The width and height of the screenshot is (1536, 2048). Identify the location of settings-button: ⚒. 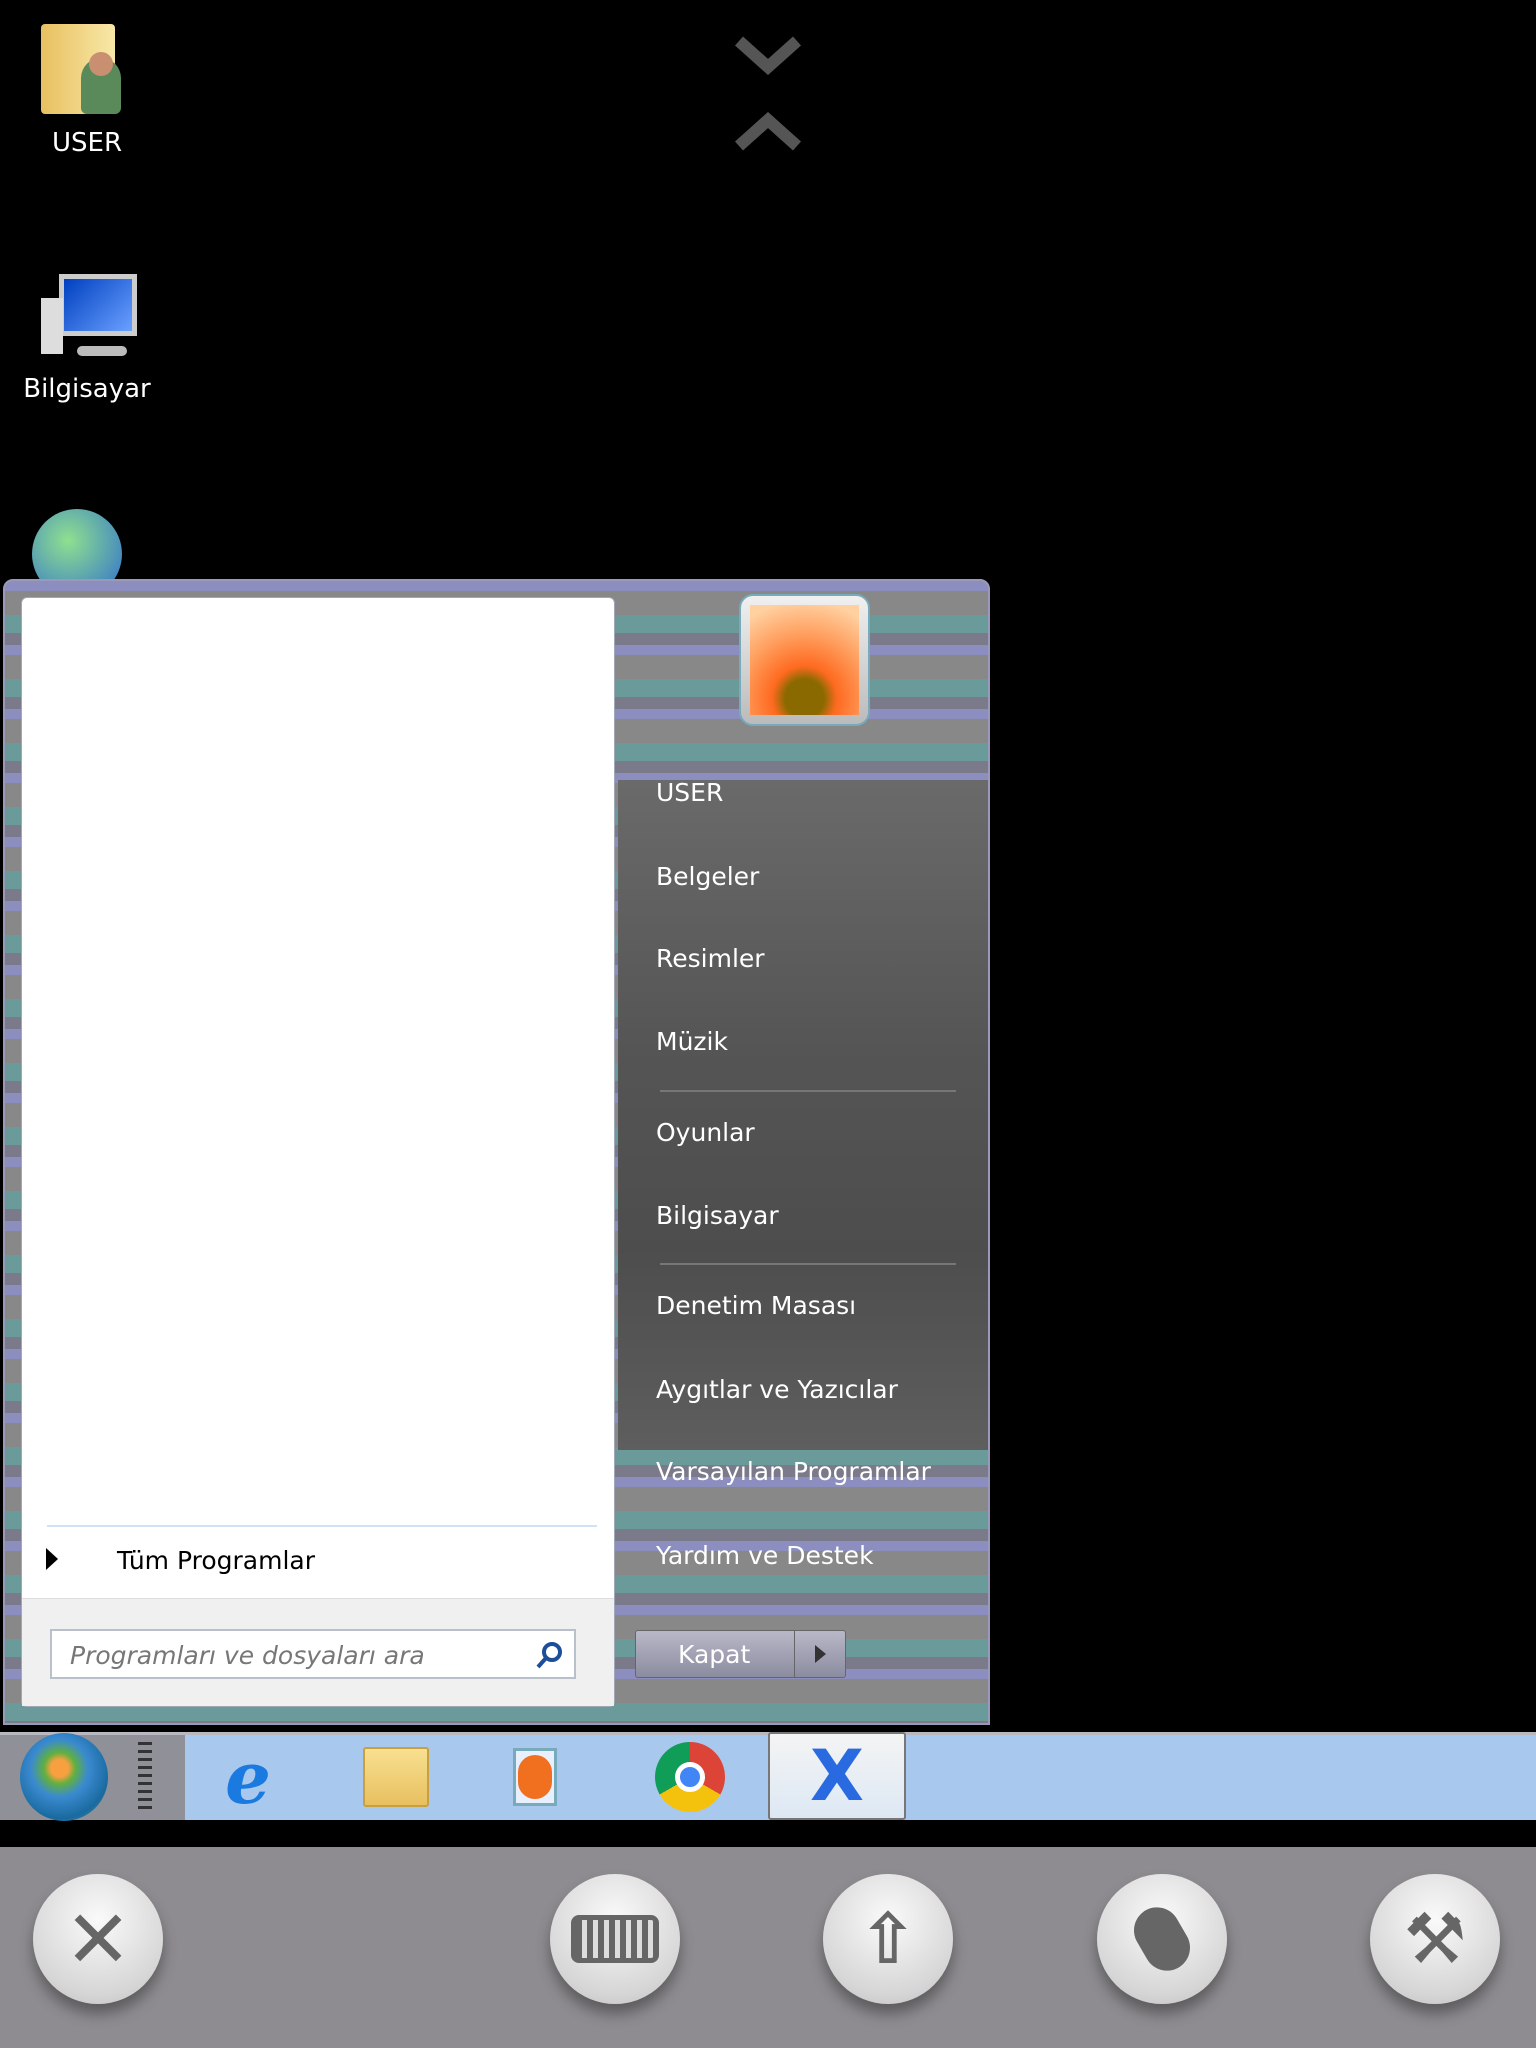
(1435, 1939).